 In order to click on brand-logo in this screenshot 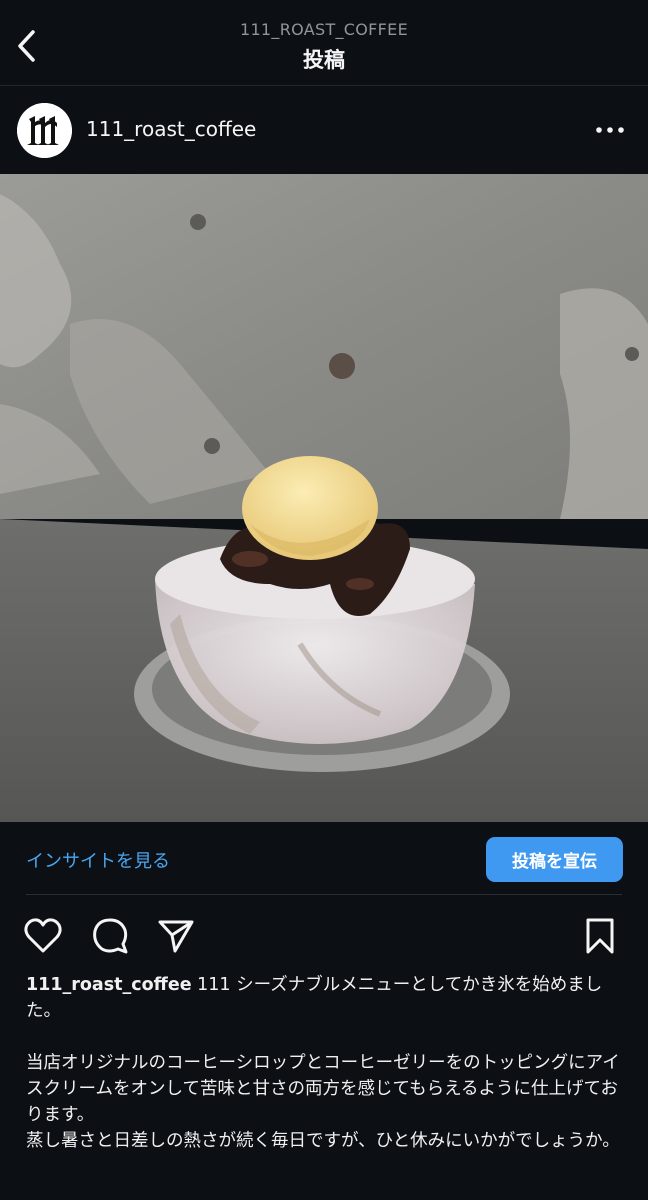, I will do `click(44, 130)`.